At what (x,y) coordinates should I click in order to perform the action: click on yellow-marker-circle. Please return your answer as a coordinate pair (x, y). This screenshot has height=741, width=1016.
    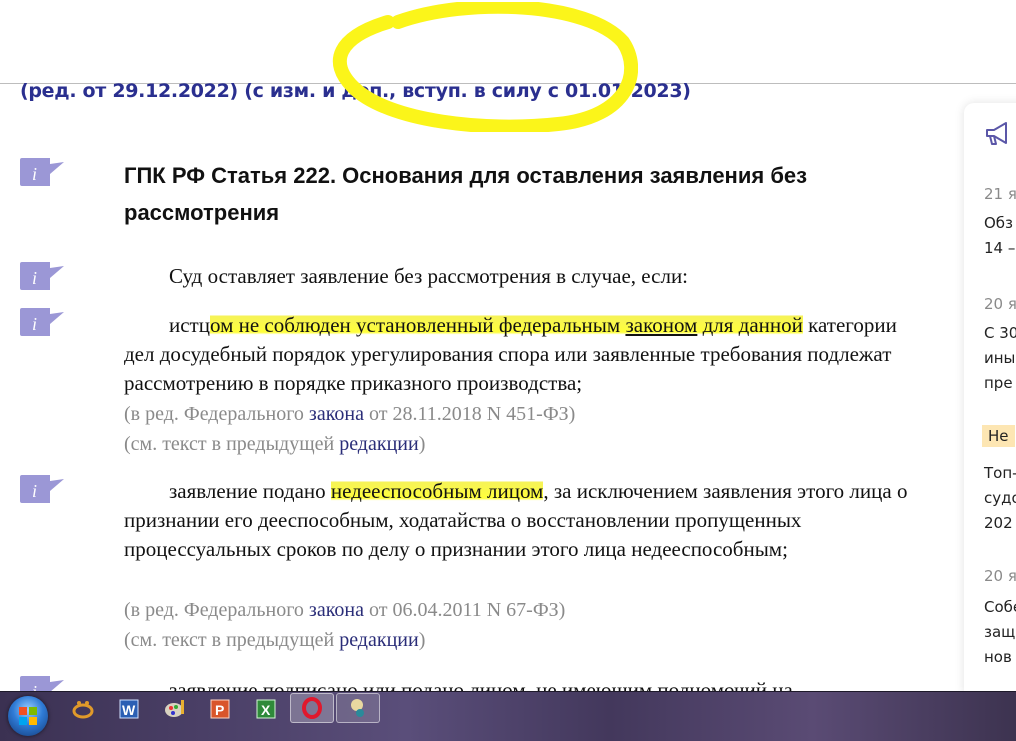
    Looking at the image, I should click on (485, 67).